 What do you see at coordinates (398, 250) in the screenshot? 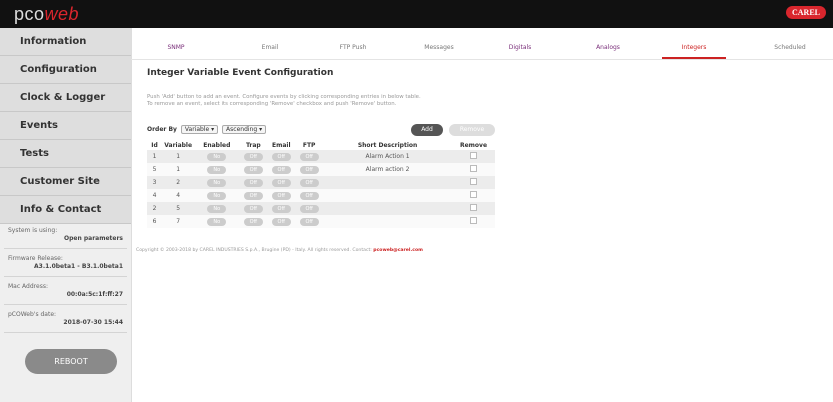
I see `contact-email-link: pcoweb@carel.com` at bounding box center [398, 250].